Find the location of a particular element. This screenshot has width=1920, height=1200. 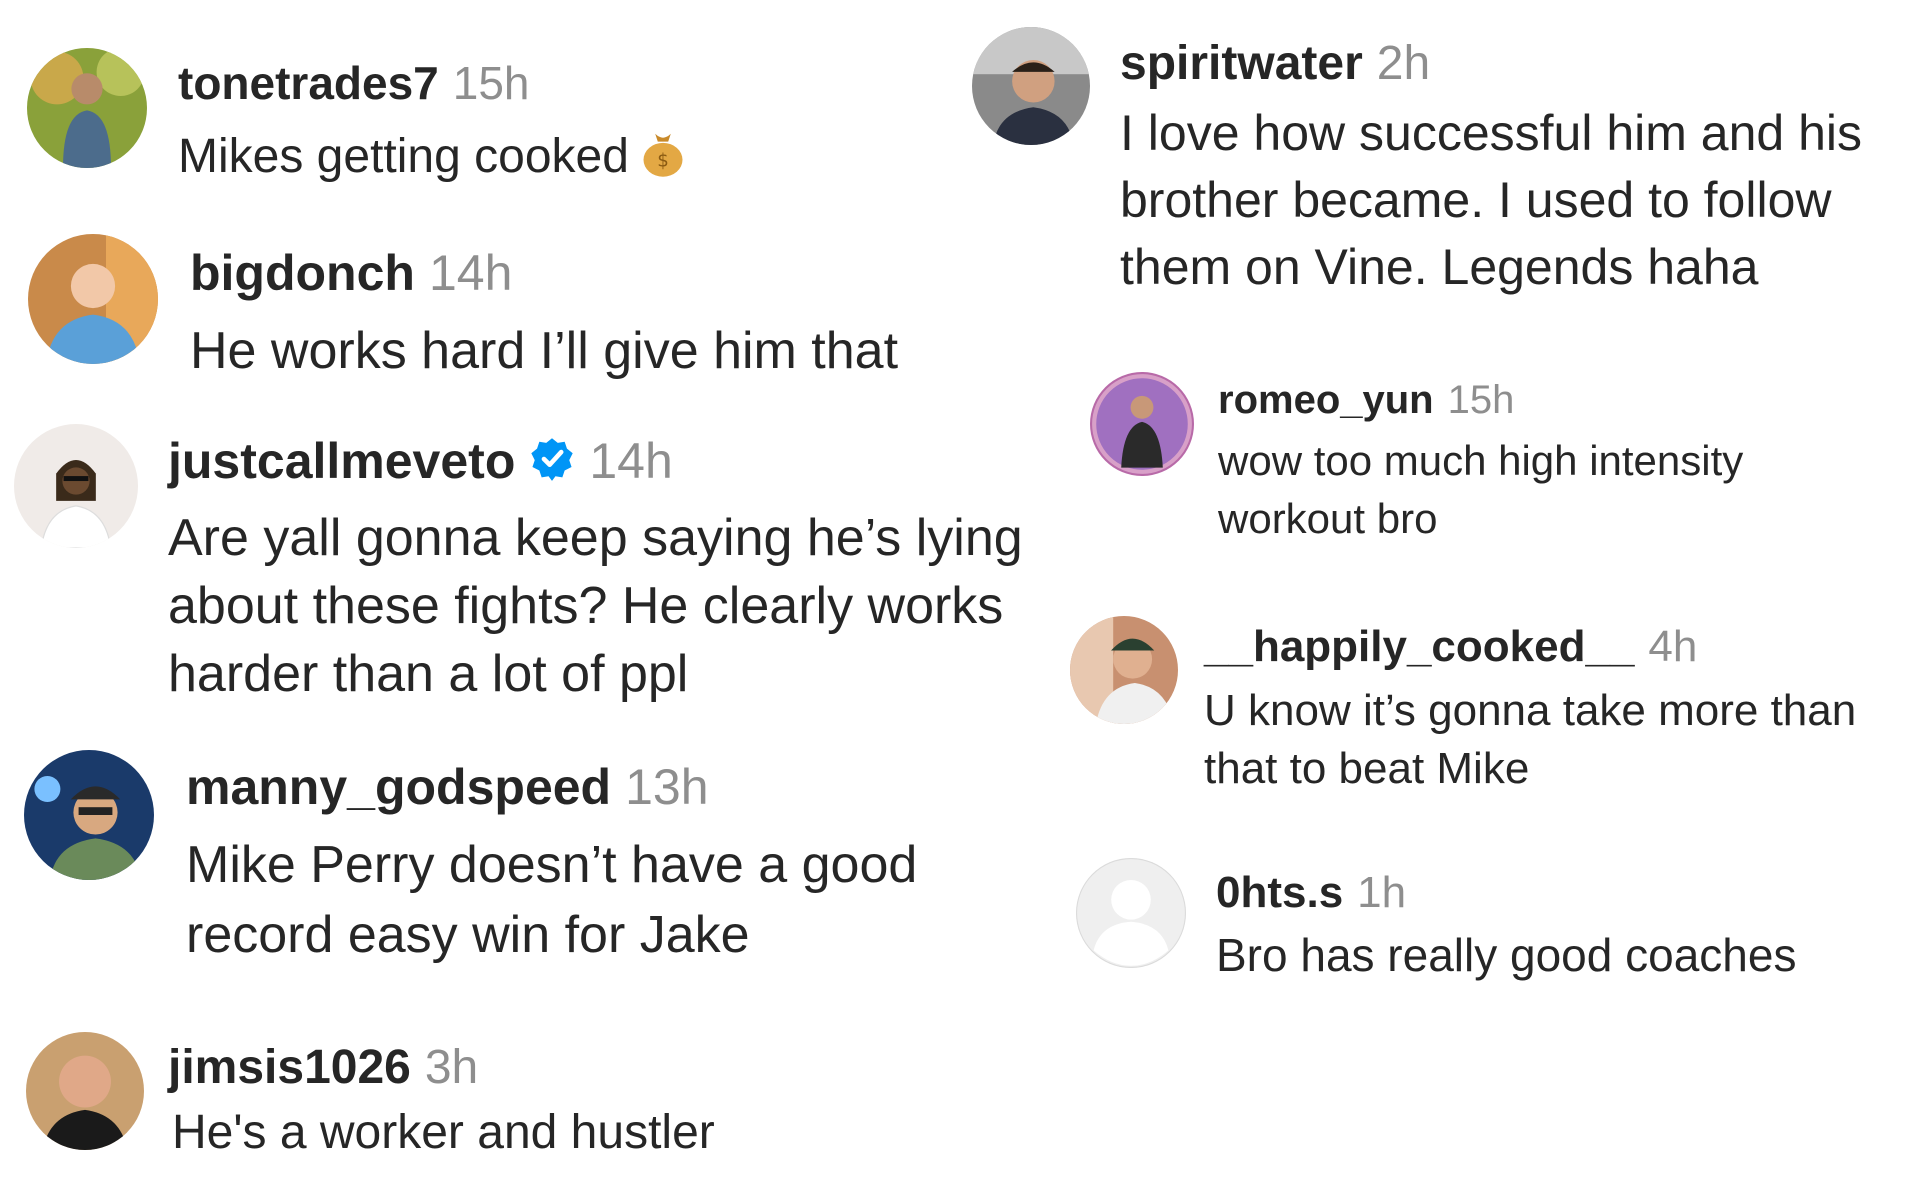

verified-badge-icon is located at coordinates (552, 465).